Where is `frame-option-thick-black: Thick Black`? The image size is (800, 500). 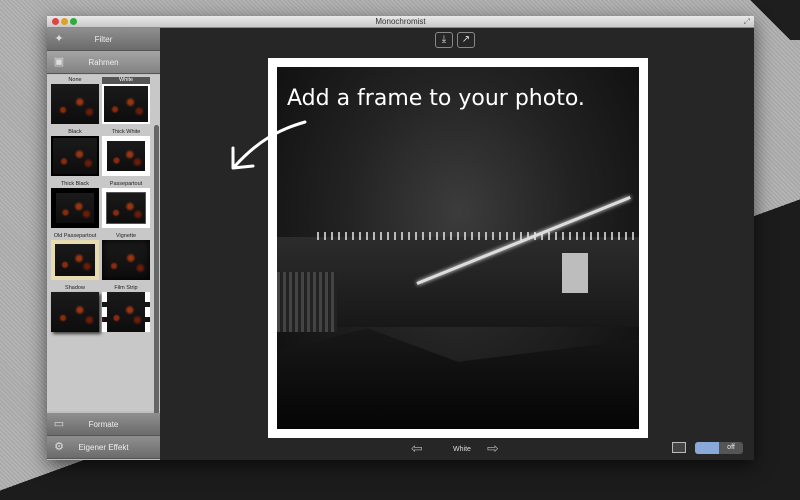
frame-option-thick-black: Thick Black is located at coordinates (75, 205).